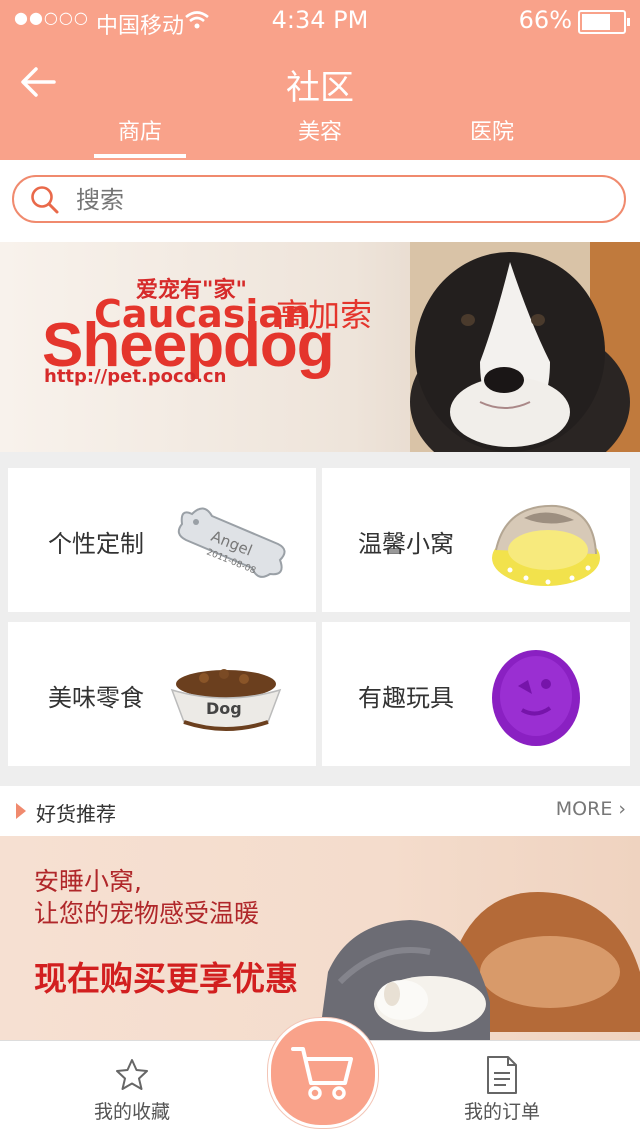 Image resolution: width=640 pixels, height=1137 pixels. What do you see at coordinates (476, 540) in the screenshot?
I see `category-bed: 温馨小窝` at bounding box center [476, 540].